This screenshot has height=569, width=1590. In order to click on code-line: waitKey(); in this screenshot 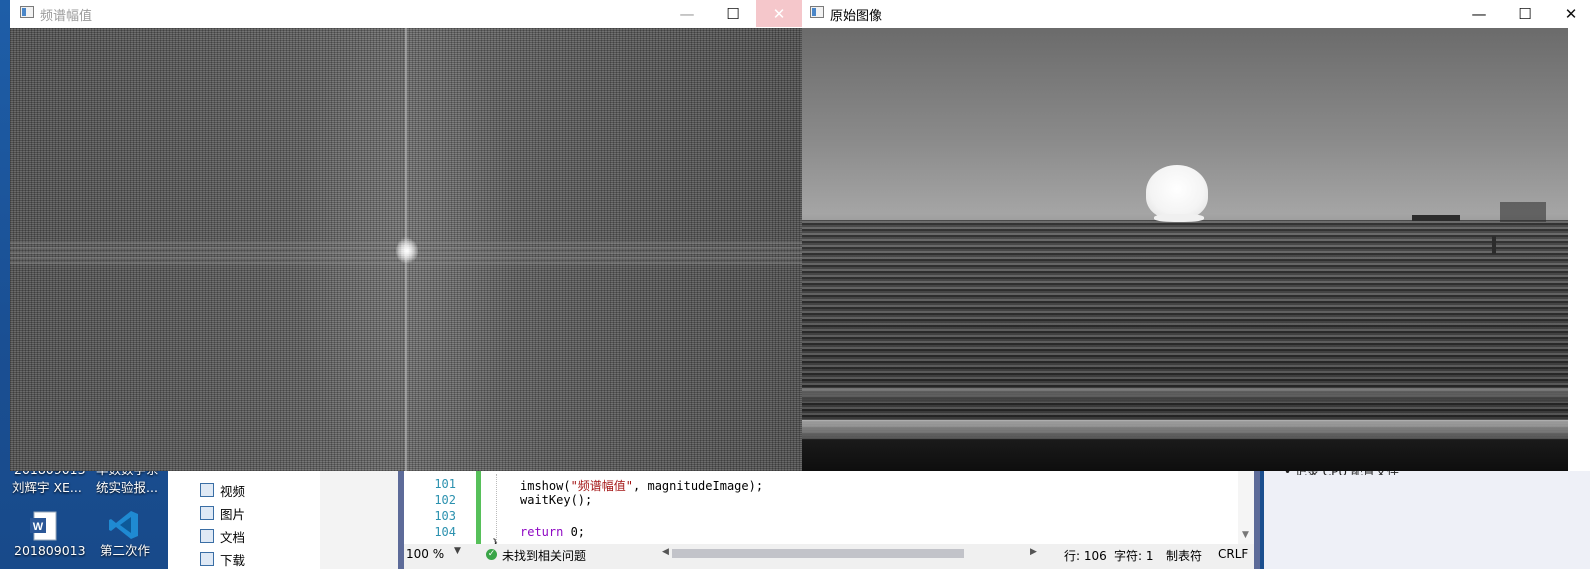, I will do `click(556, 500)`.